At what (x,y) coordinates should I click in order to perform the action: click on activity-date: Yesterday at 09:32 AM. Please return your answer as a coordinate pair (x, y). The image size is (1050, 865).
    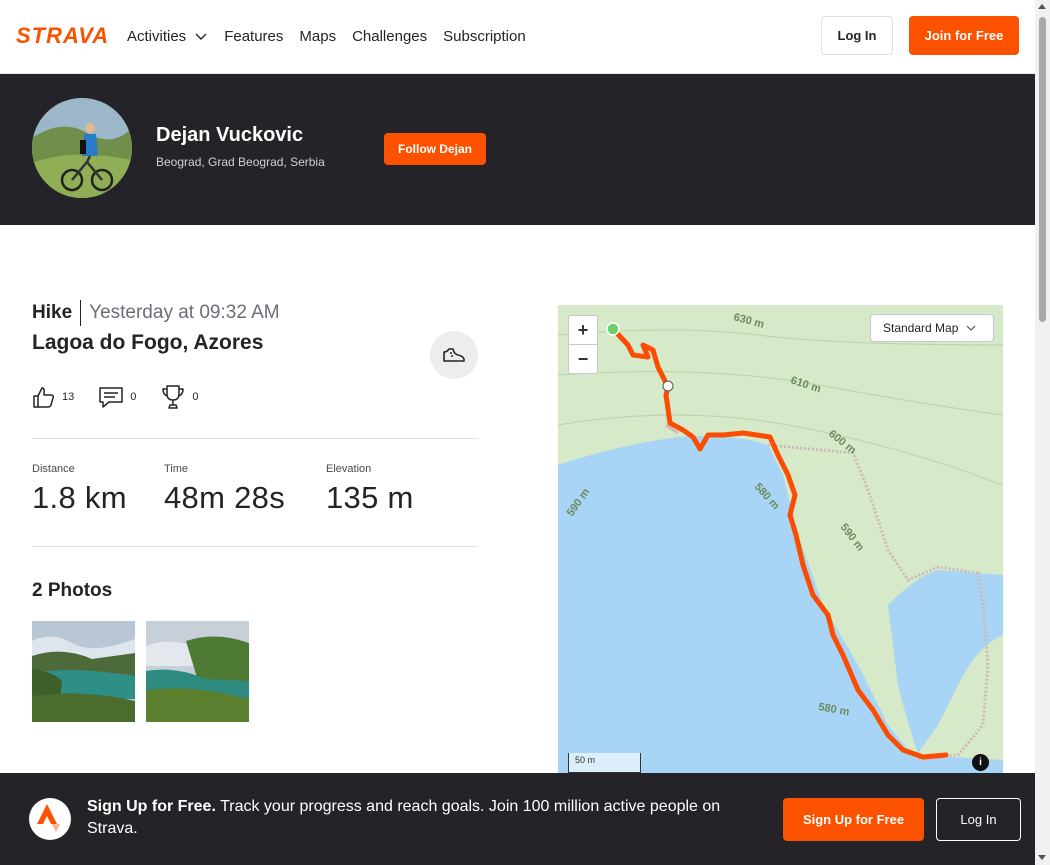
    Looking at the image, I should click on (184, 312).